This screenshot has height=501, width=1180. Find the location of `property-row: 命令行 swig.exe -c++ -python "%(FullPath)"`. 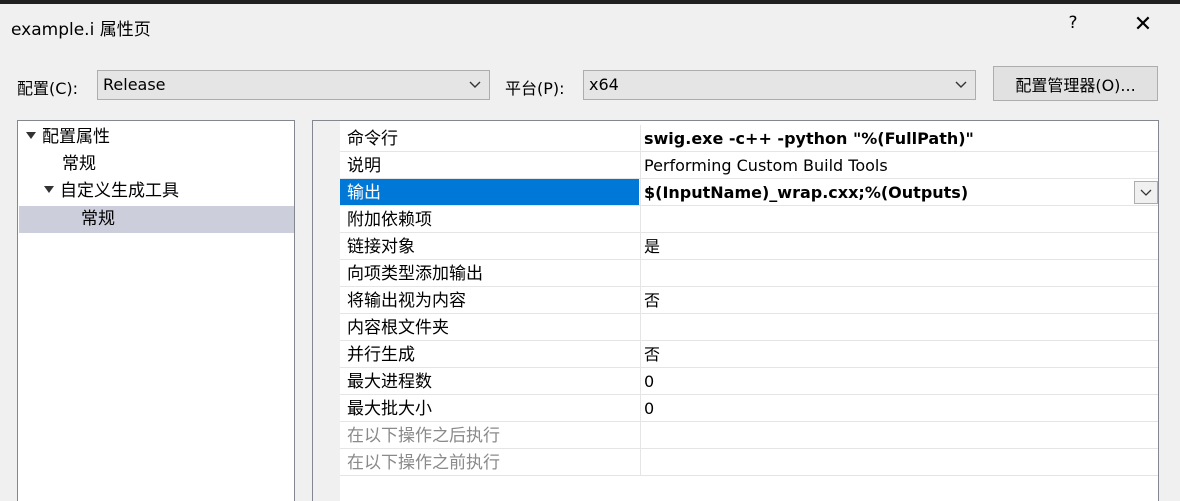

property-row: 命令行 swig.exe -c++ -python "%(FullPath)" is located at coordinates (749, 138).